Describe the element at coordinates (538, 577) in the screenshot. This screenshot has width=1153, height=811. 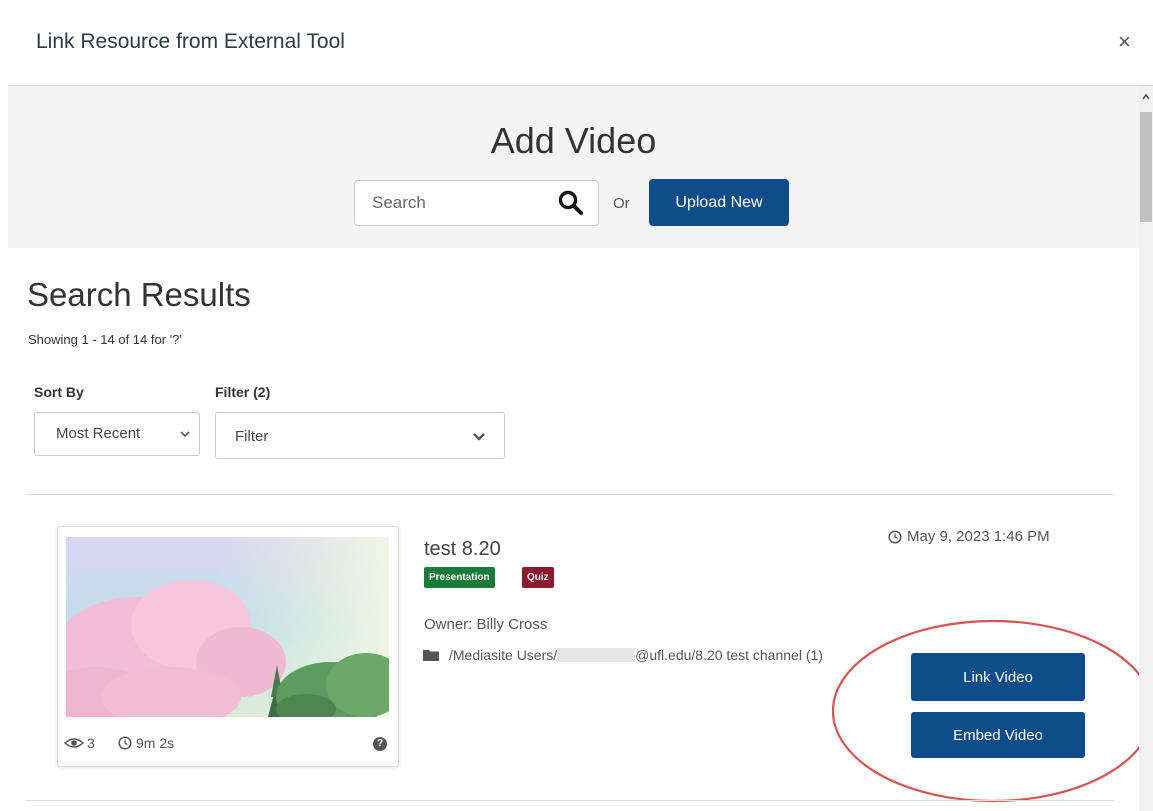
I see `quiz-badge: Quiz` at that location.